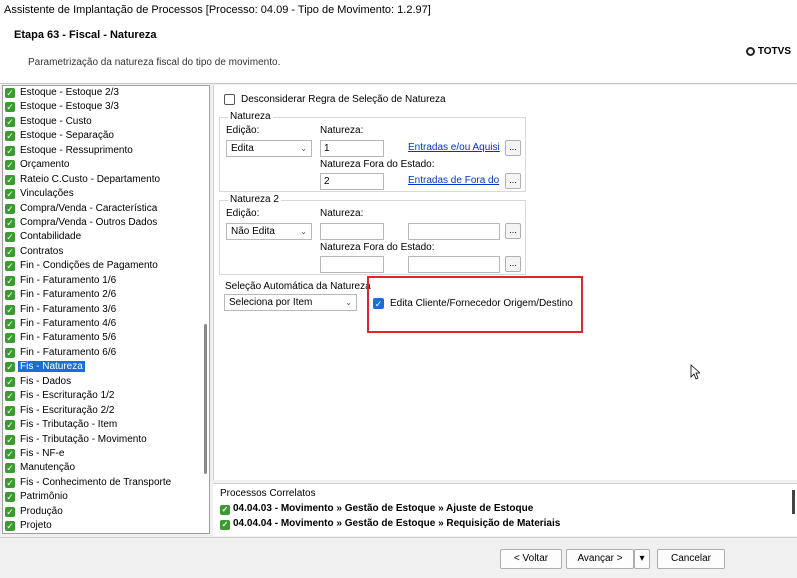 This screenshot has width=797, height=578. Describe the element at coordinates (254, 199) in the screenshot. I see `natureza2-group-title: Natureza 2` at that location.